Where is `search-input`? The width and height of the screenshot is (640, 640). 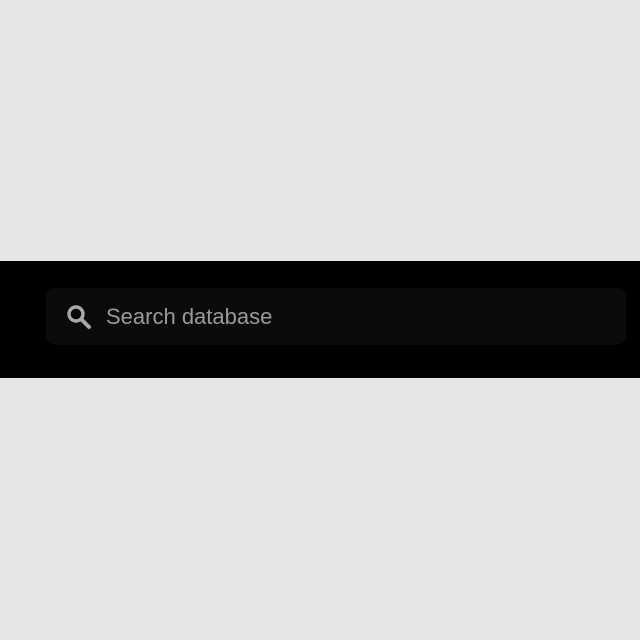
search-input is located at coordinates (366, 316).